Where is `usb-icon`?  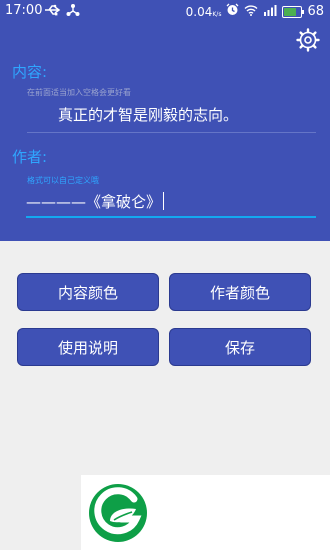
usb-icon is located at coordinates (53, 12).